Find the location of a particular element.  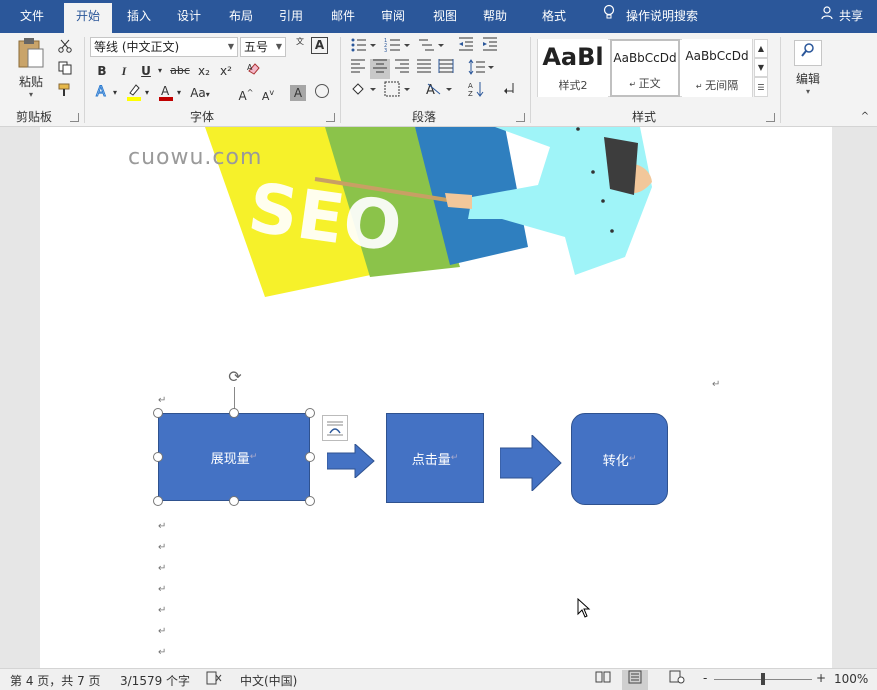

align-center-icon is located at coordinates (380, 69).